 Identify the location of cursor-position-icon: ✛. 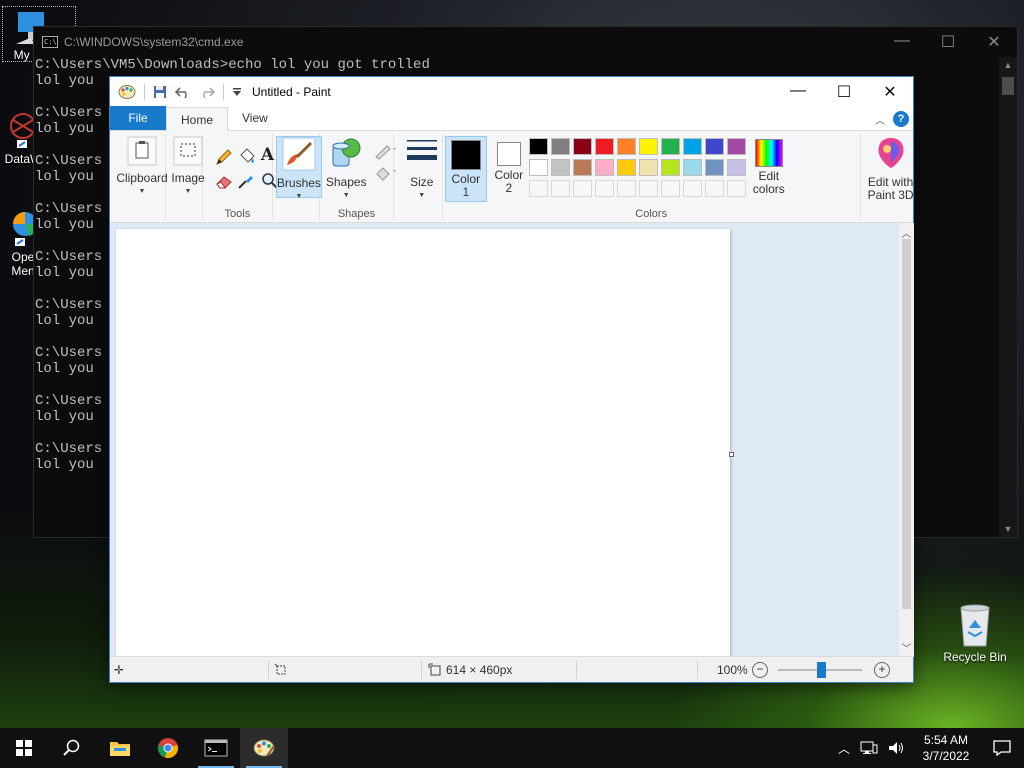
(119, 670).